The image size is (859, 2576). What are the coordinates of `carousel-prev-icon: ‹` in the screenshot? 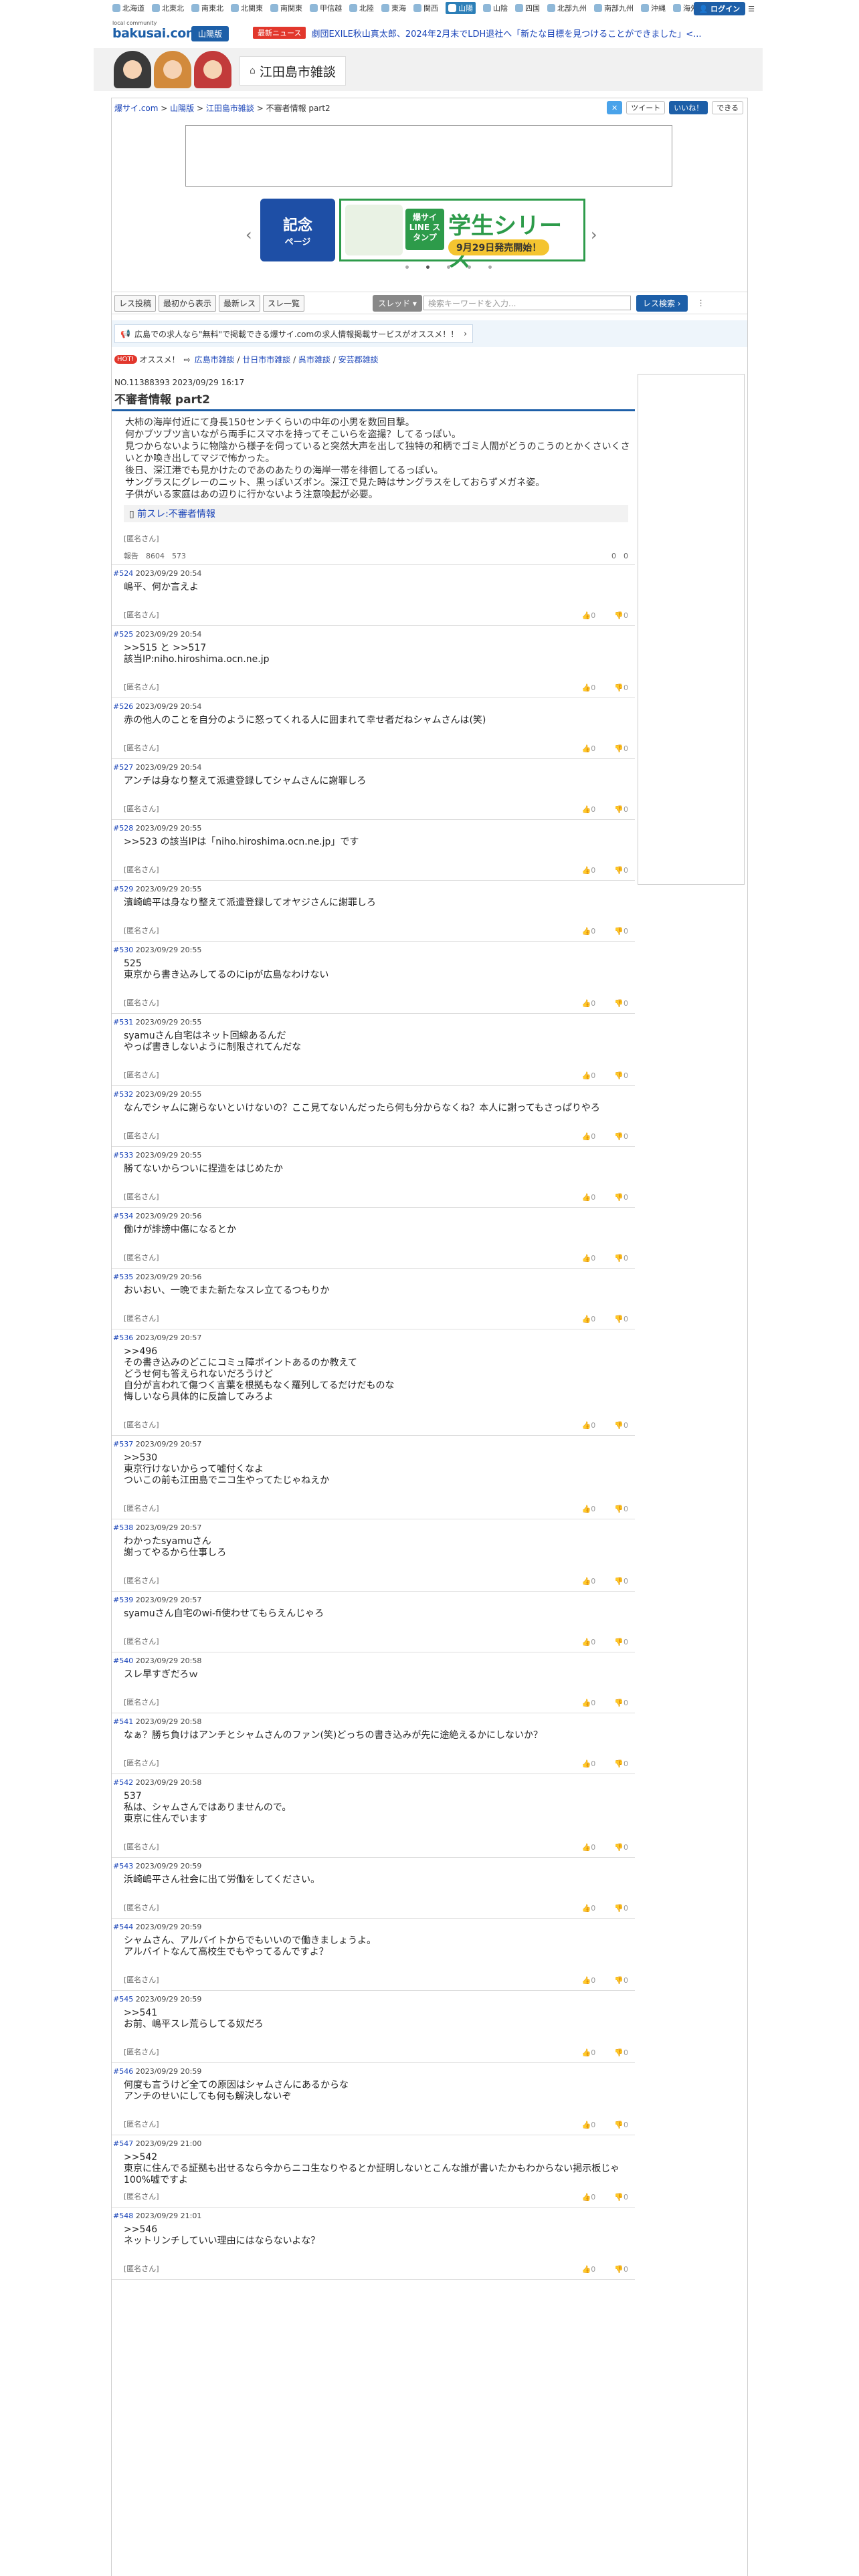 It's located at (249, 234).